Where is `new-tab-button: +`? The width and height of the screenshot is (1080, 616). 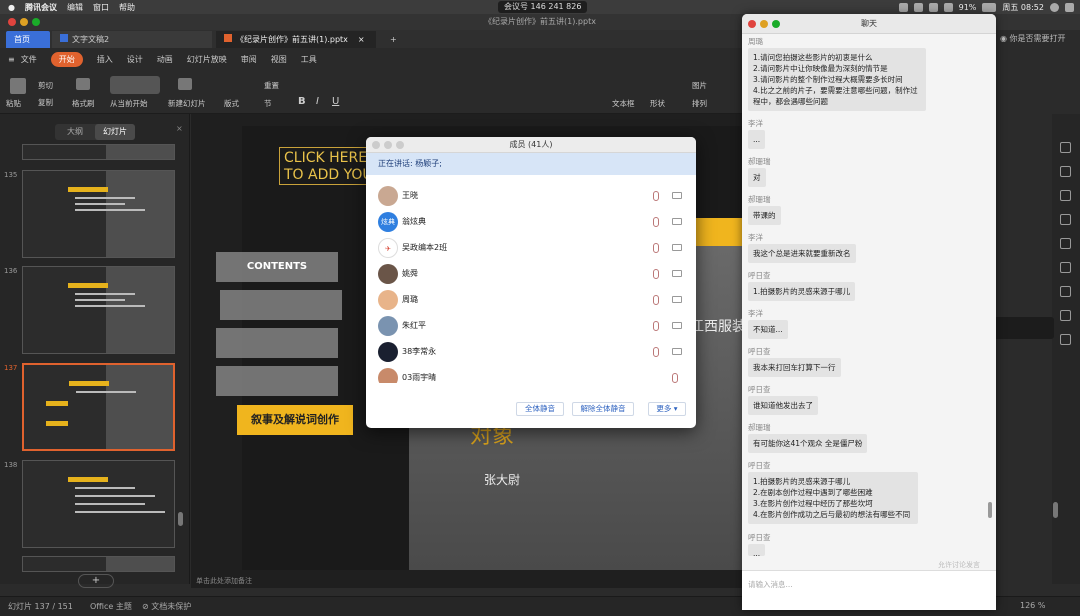
new-tab-button: + is located at coordinates (393, 39).